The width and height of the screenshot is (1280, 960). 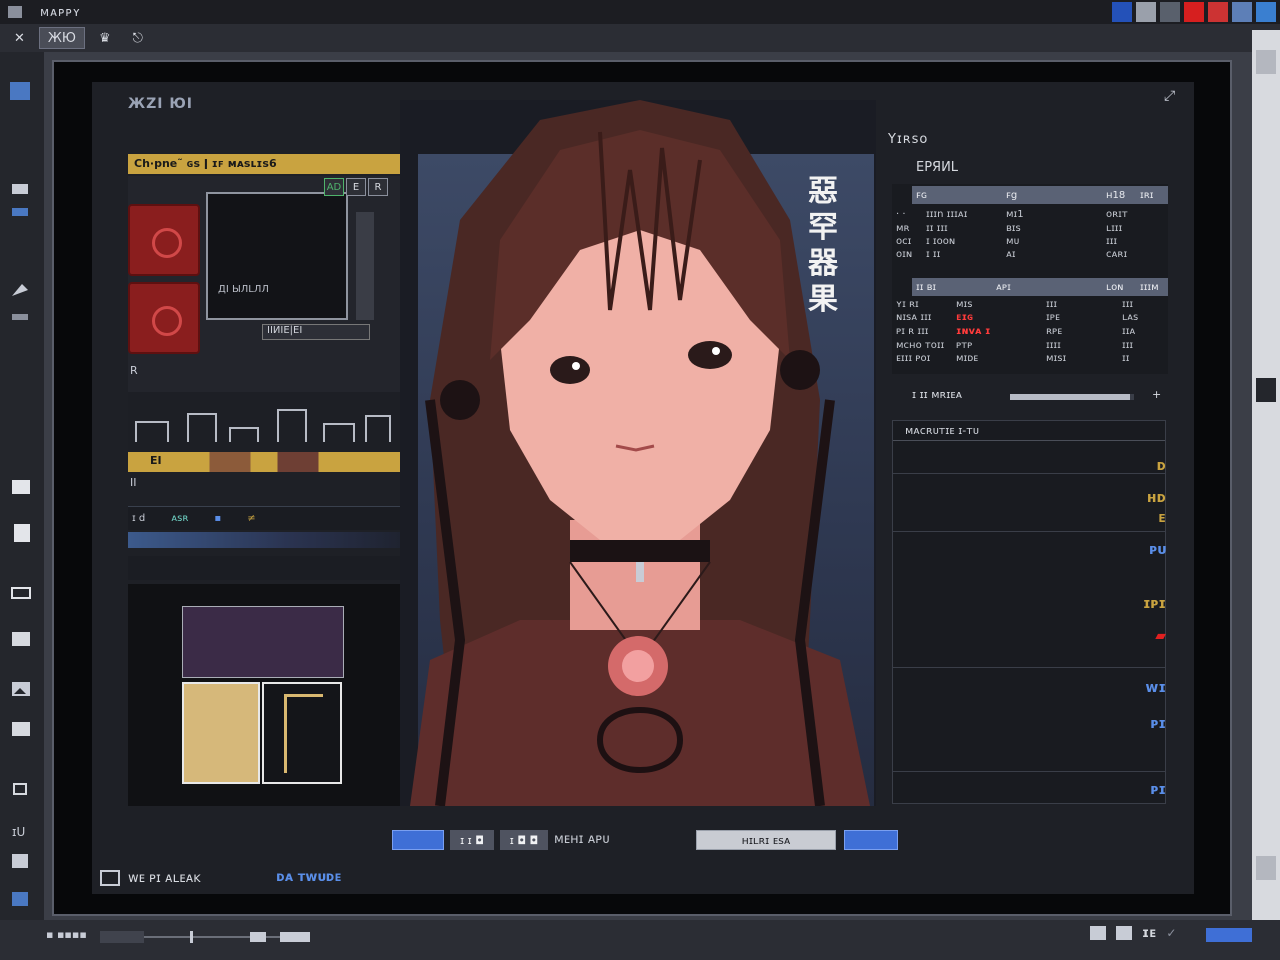 I want to click on timeline-label-4: ≠, so click(x=251, y=518).